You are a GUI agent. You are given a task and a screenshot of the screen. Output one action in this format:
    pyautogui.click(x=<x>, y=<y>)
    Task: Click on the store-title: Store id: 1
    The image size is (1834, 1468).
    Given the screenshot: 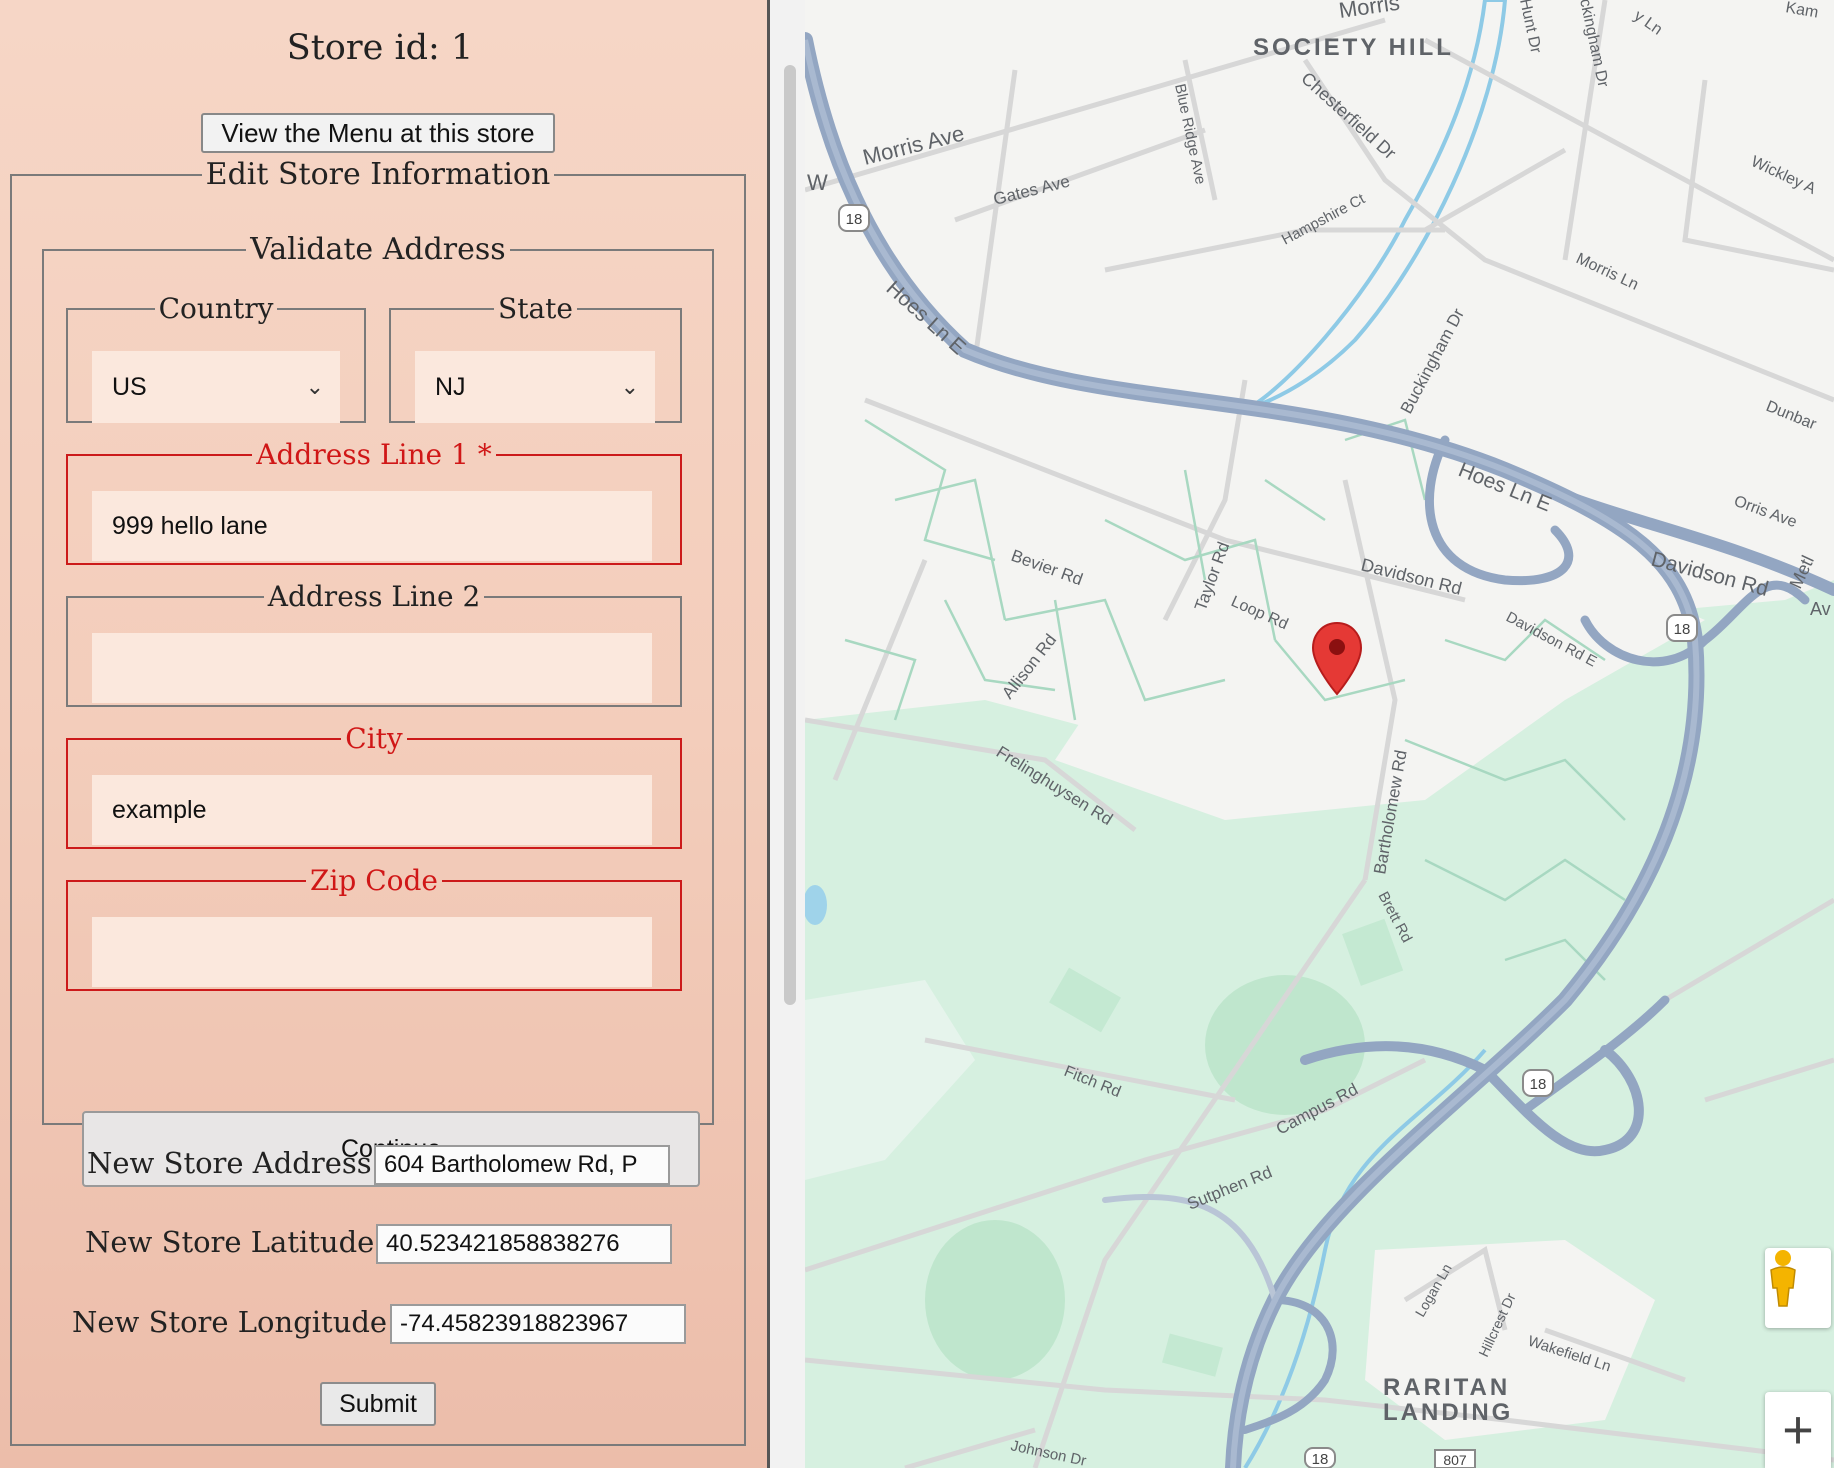 What is the action you would take?
    pyautogui.click(x=380, y=48)
    